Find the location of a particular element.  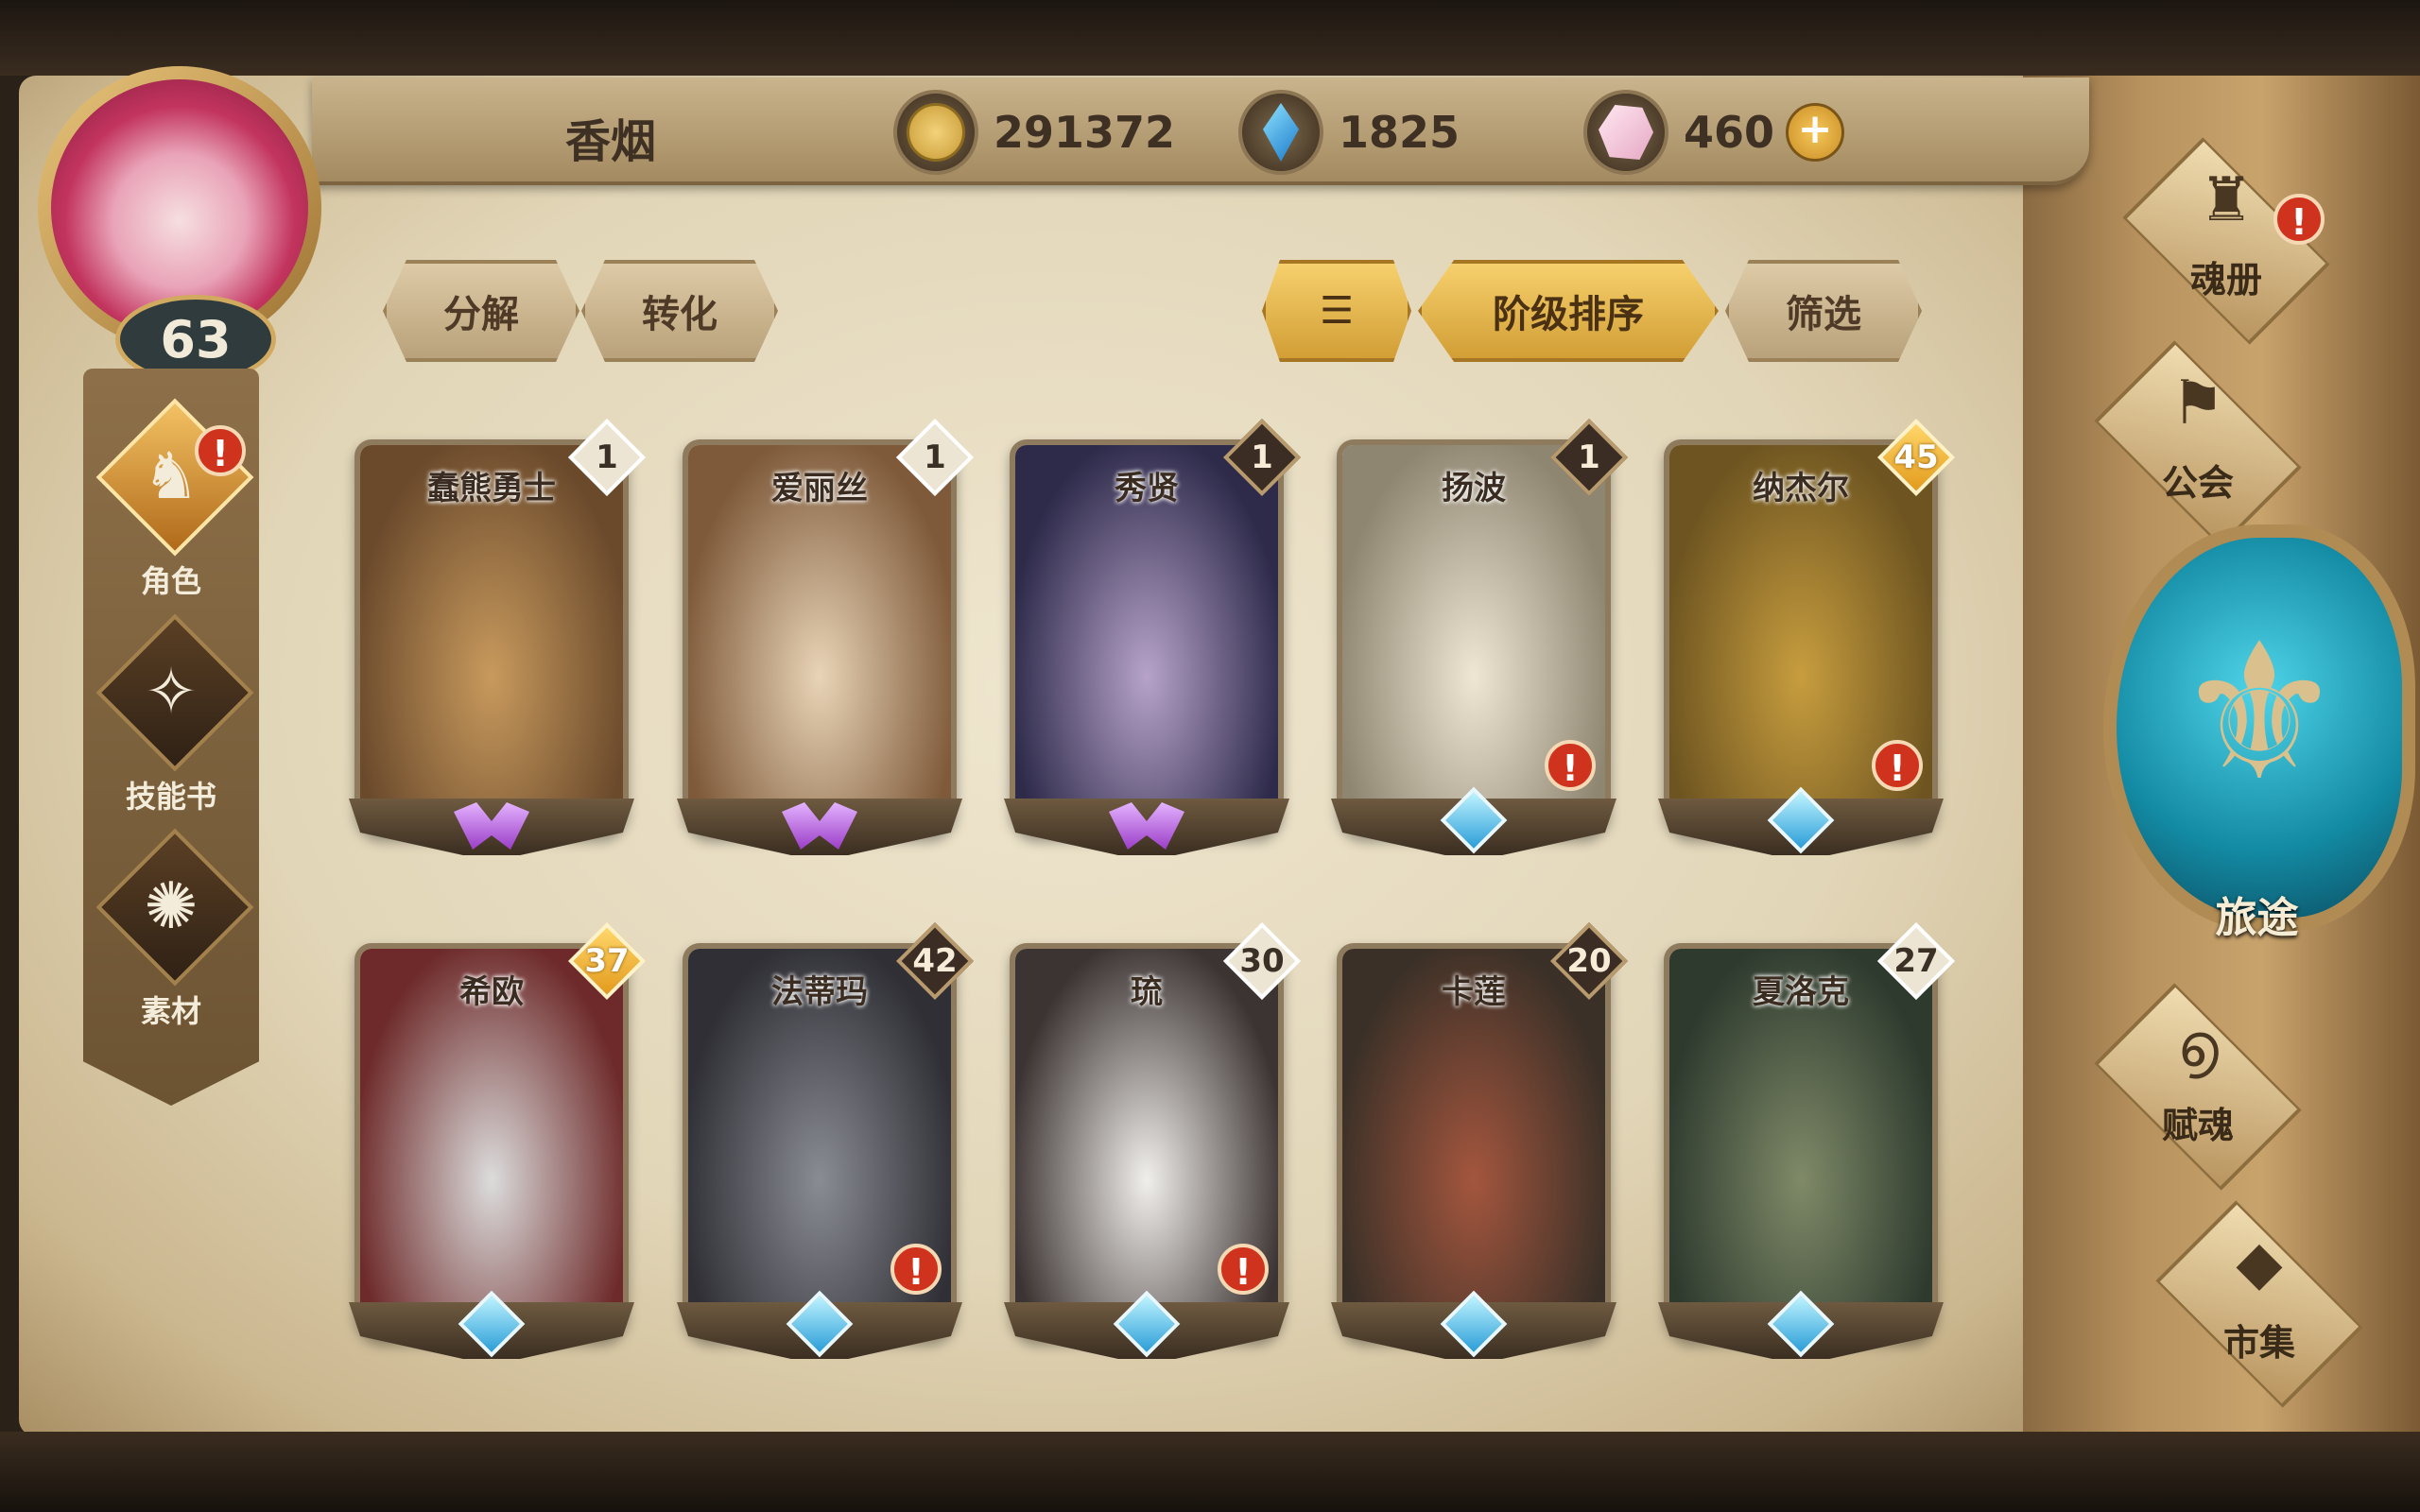

nav-item-skill-book: ✧ 技能书 is located at coordinates (171, 721).